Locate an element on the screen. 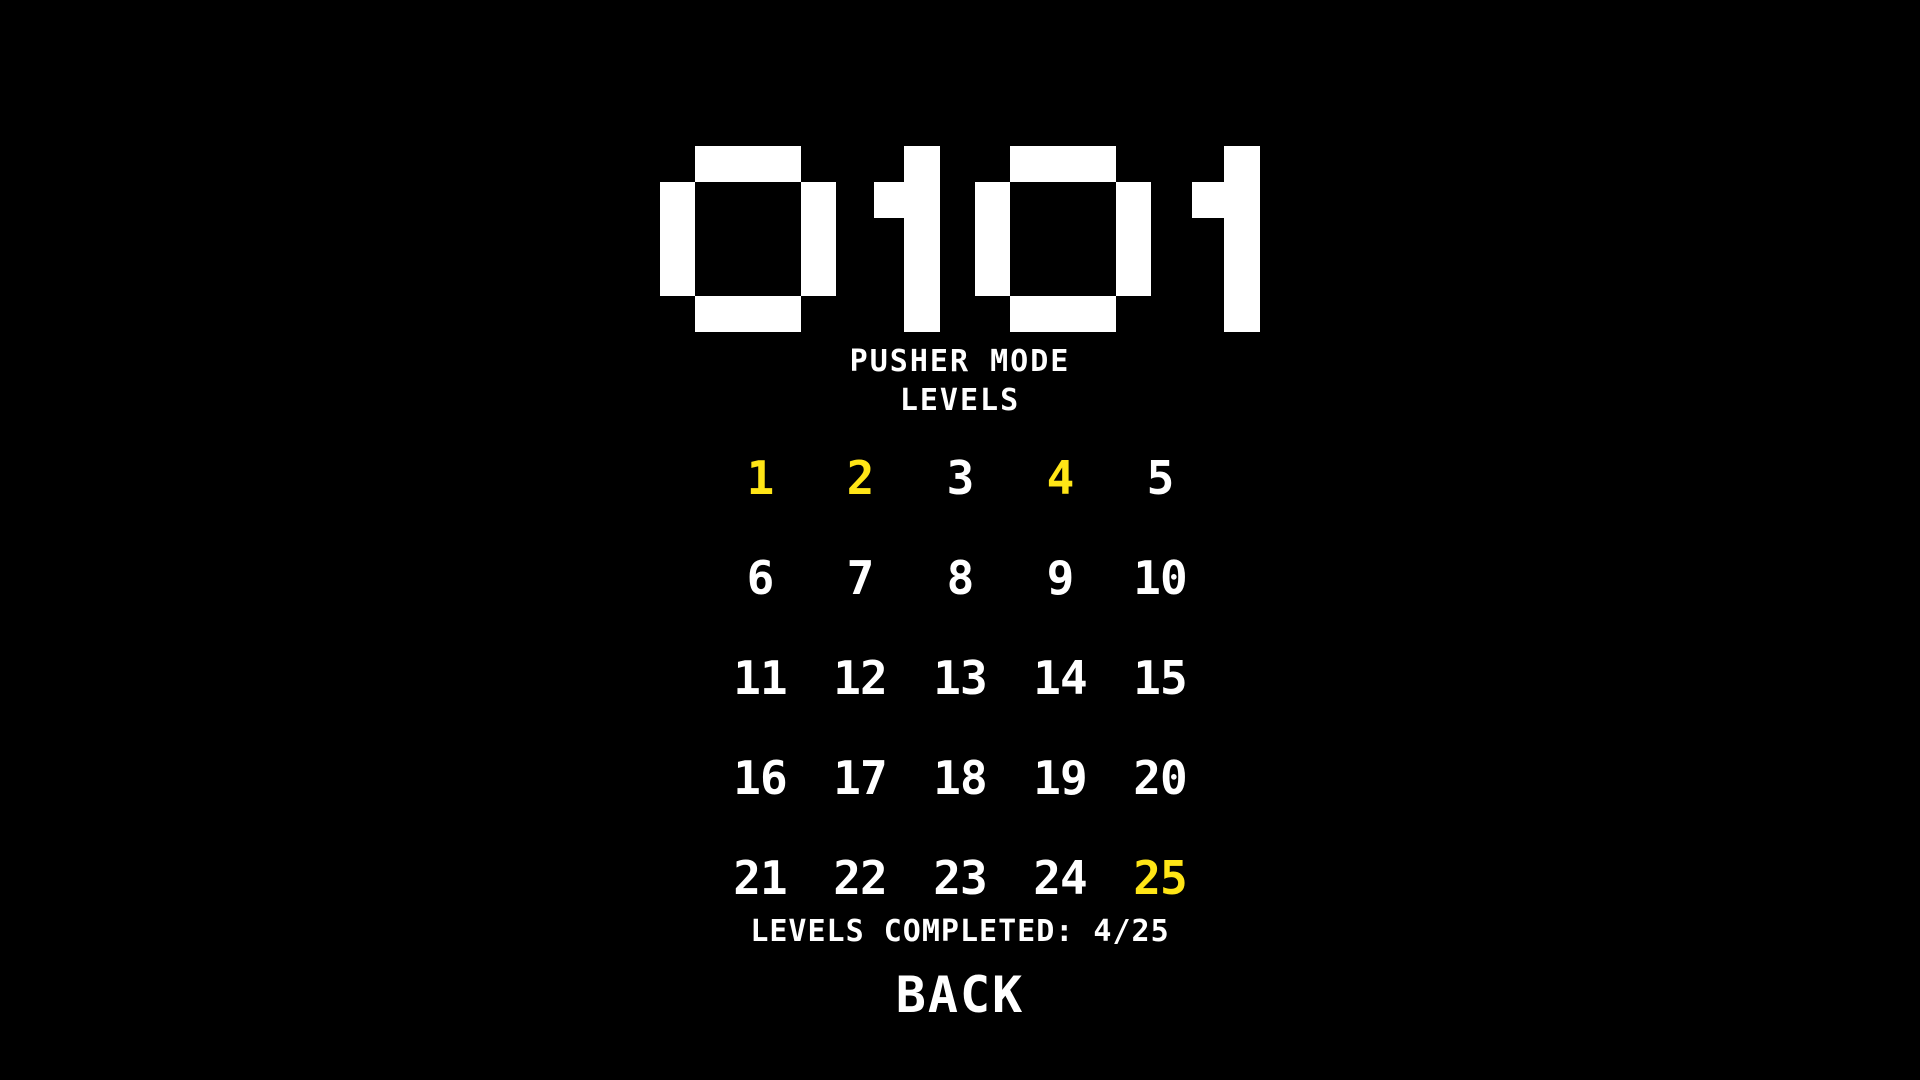 This screenshot has width=1920, height=1080. level-button-3: 3 is located at coordinates (960, 478).